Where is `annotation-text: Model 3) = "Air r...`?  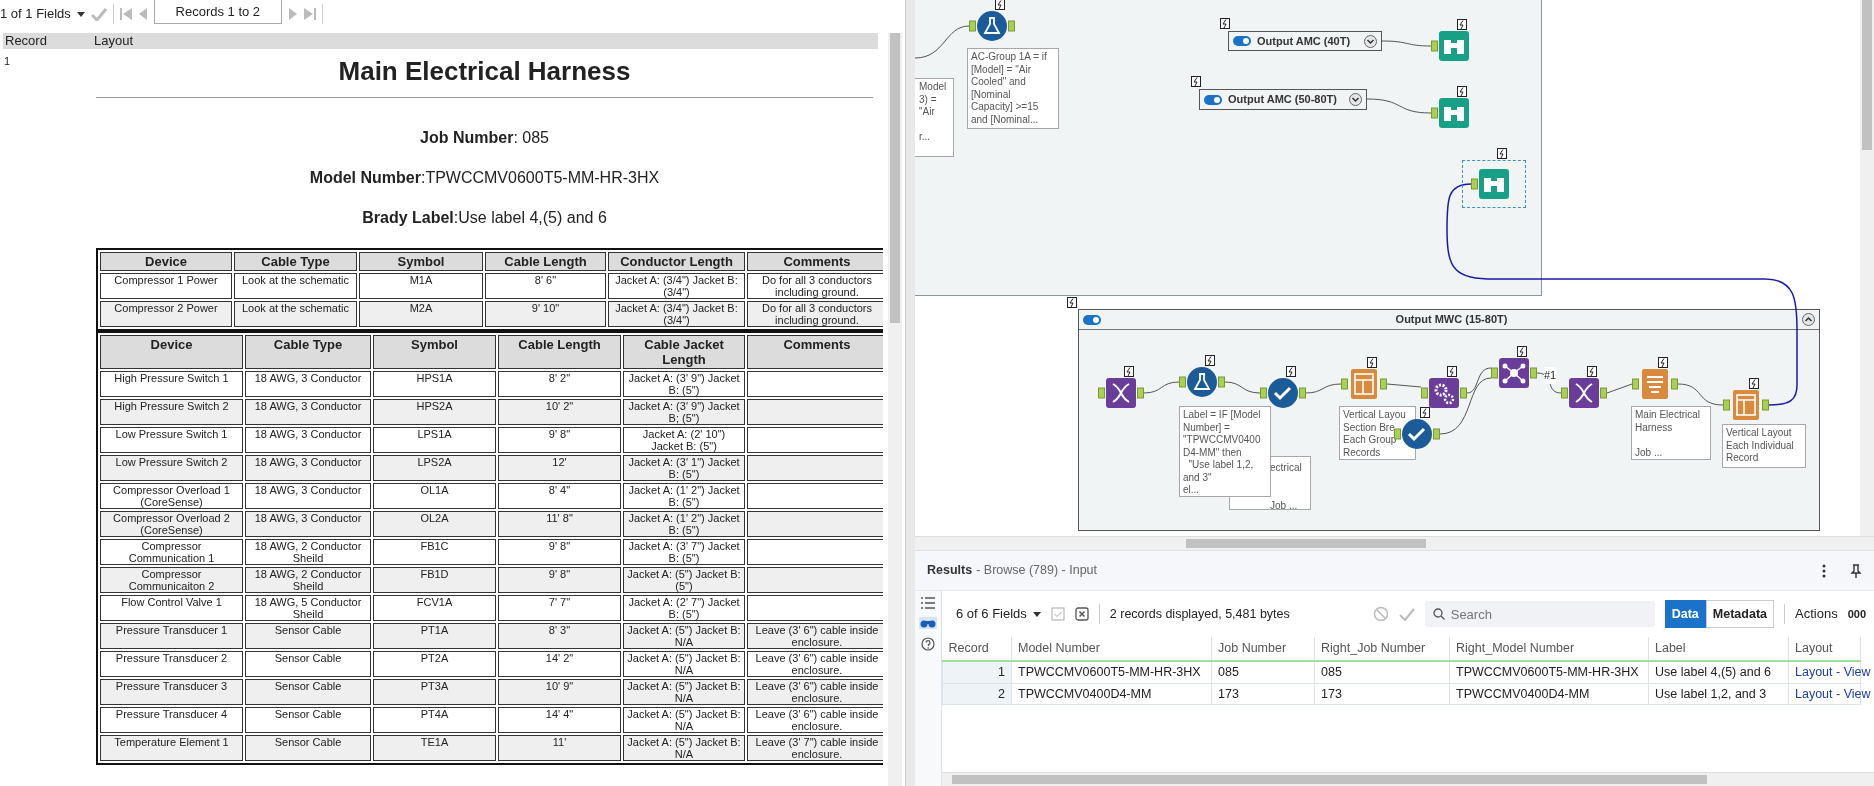
annotation-text: Model 3) = "Air r... is located at coordinates (934, 117).